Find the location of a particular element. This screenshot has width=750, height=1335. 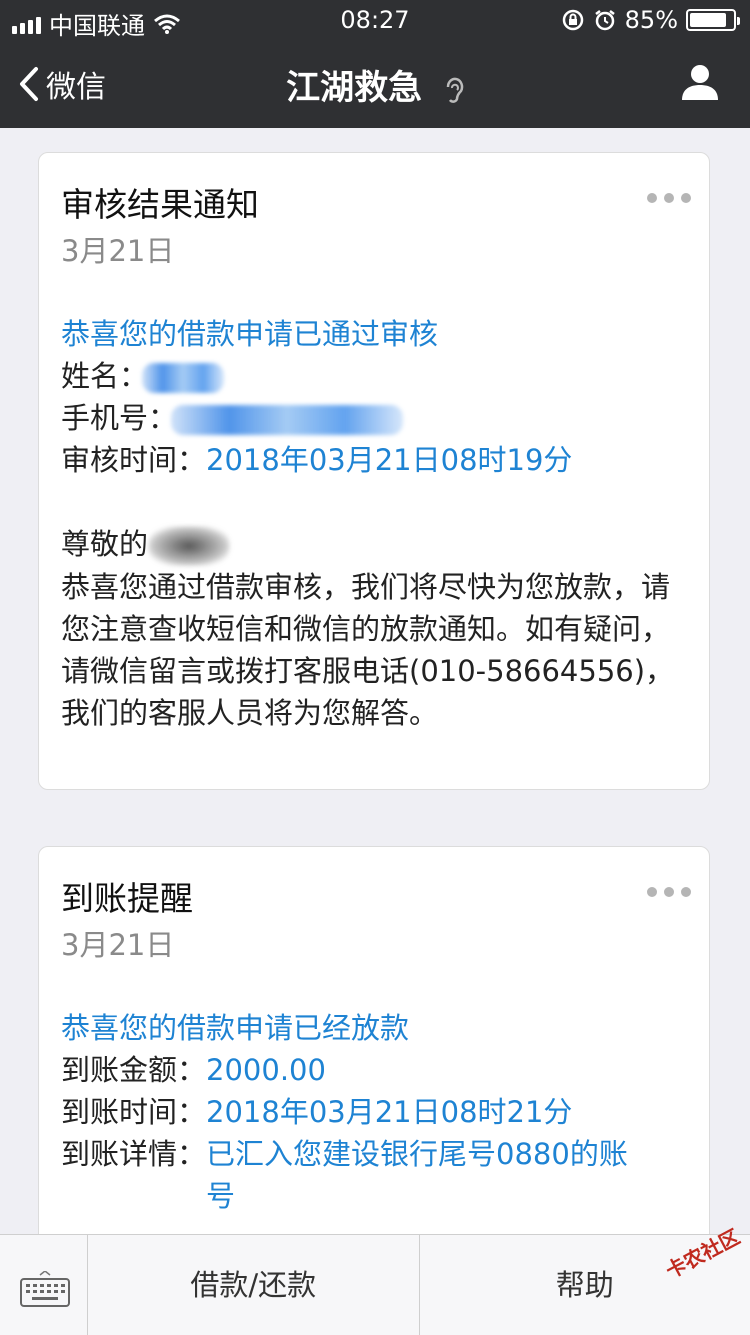

battery-icon is located at coordinates (711, 20).